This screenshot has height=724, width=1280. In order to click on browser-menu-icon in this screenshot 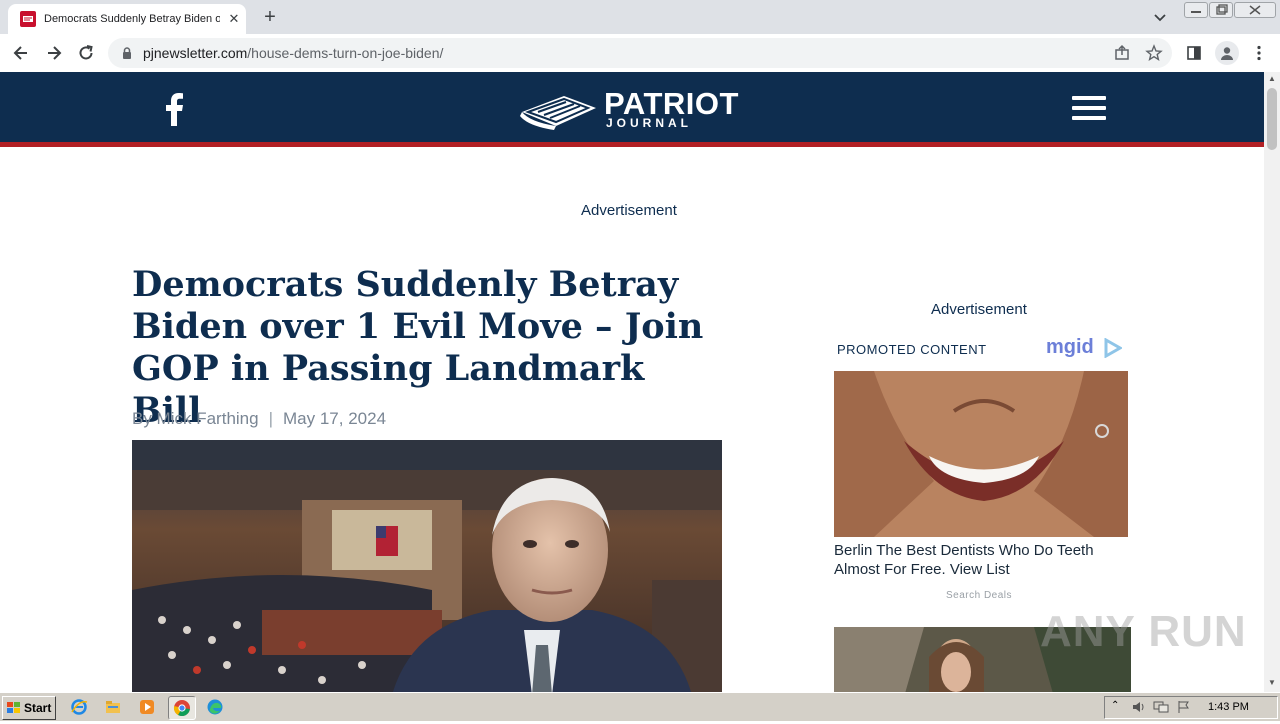, I will do `click(1259, 53)`.